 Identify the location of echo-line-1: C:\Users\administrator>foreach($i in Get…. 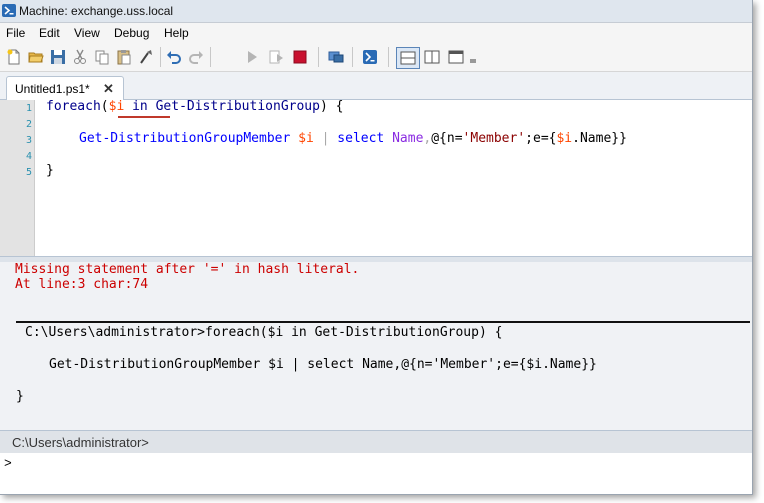
(264, 332).